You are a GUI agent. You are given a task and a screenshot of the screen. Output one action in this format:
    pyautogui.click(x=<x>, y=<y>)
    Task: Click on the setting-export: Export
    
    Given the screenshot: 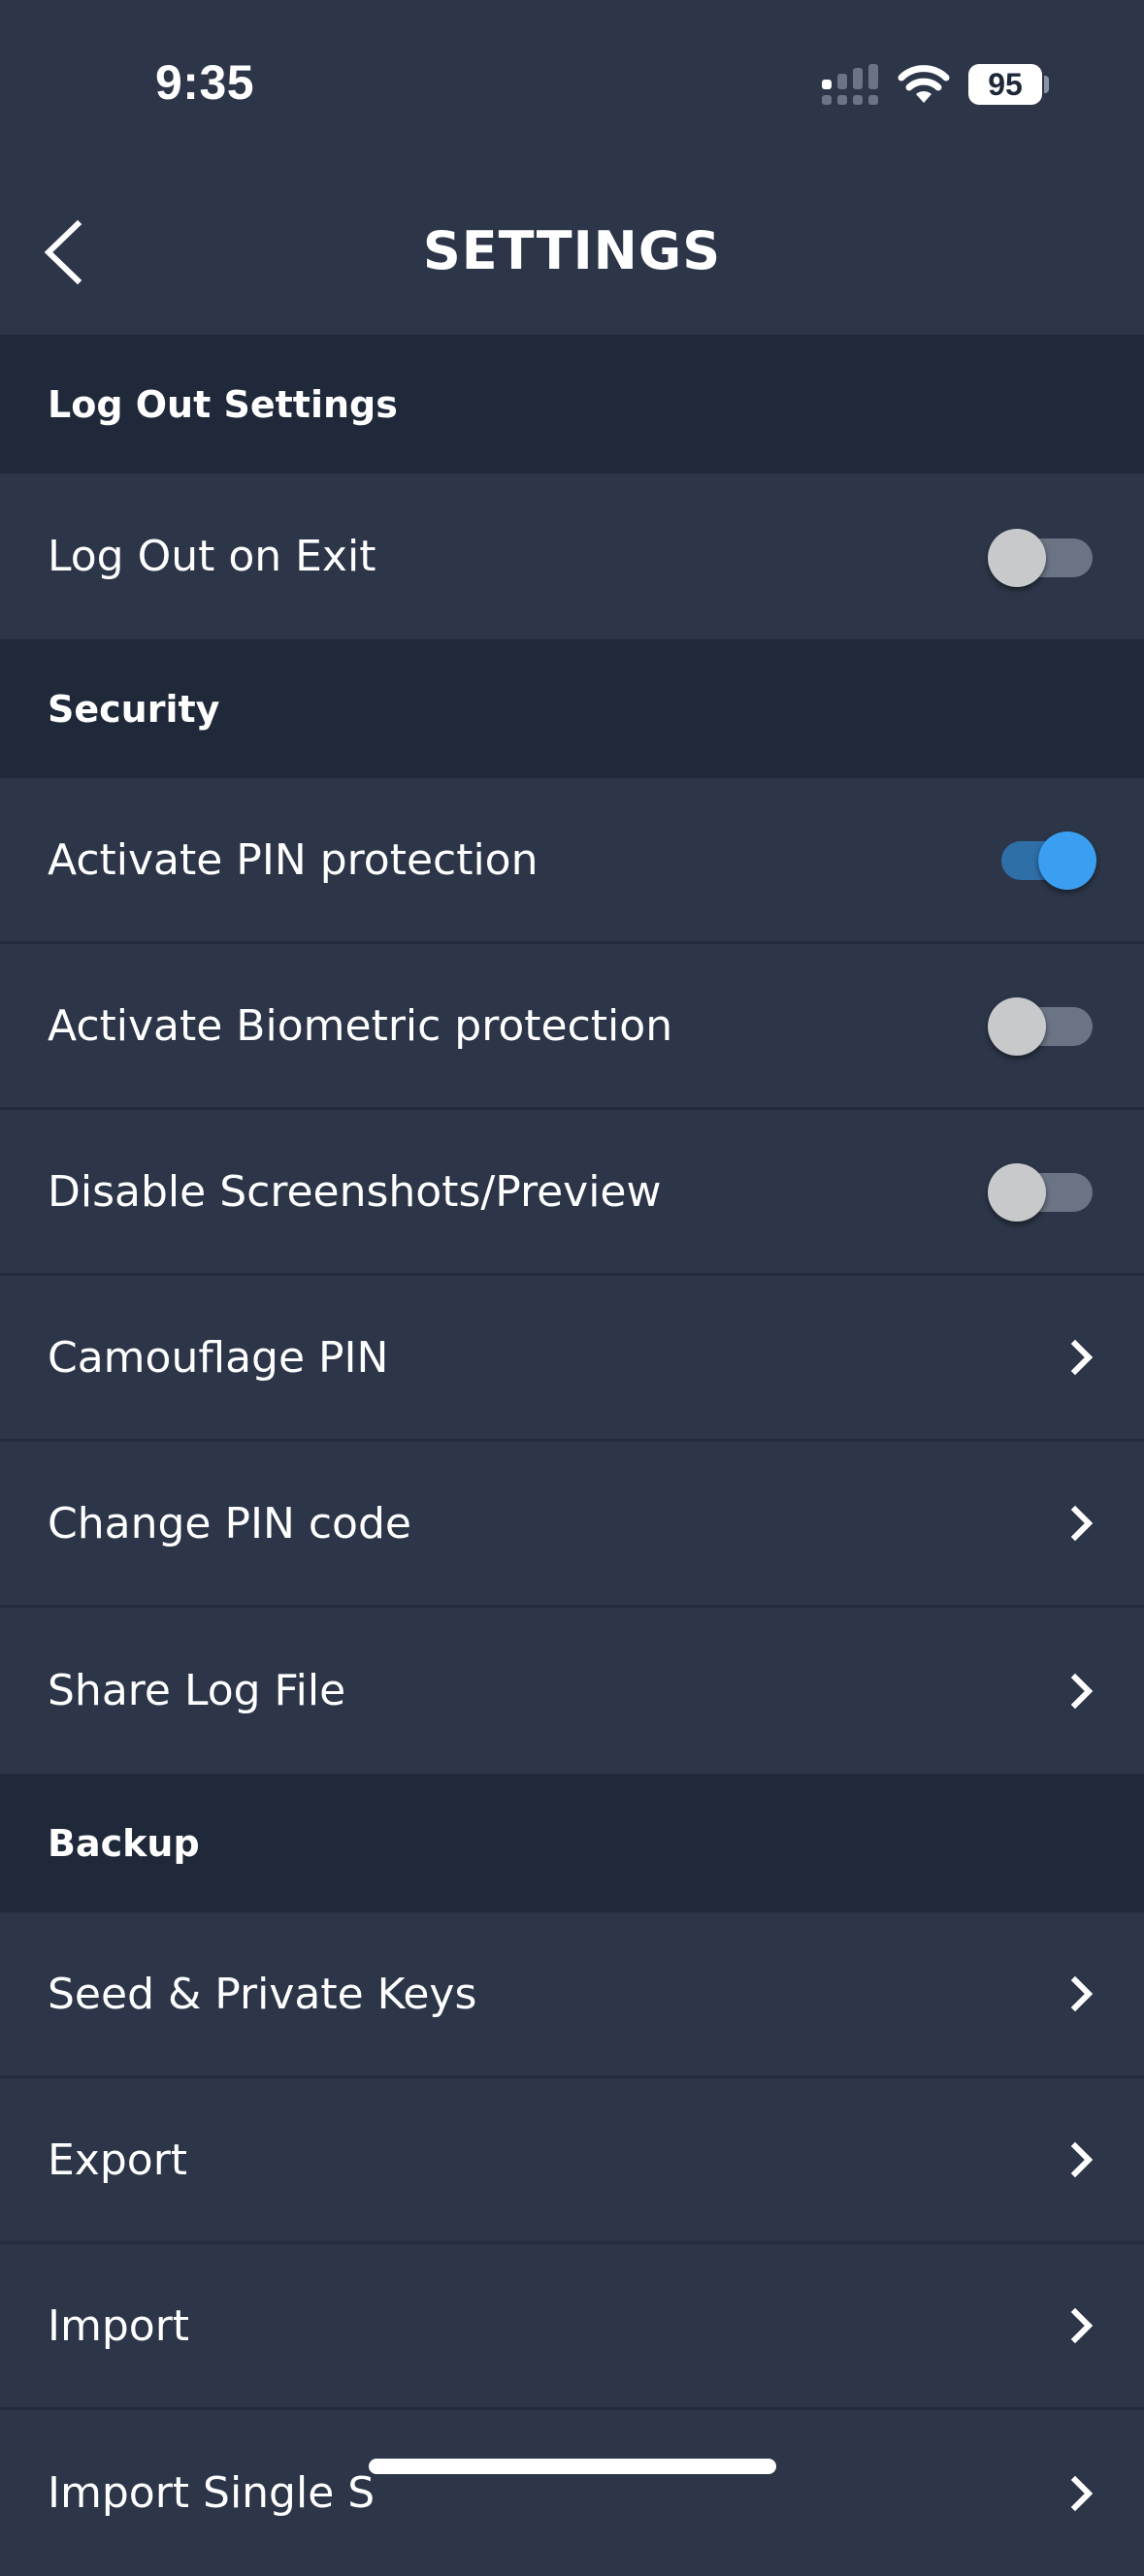 What is the action you would take?
    pyautogui.click(x=572, y=2161)
    